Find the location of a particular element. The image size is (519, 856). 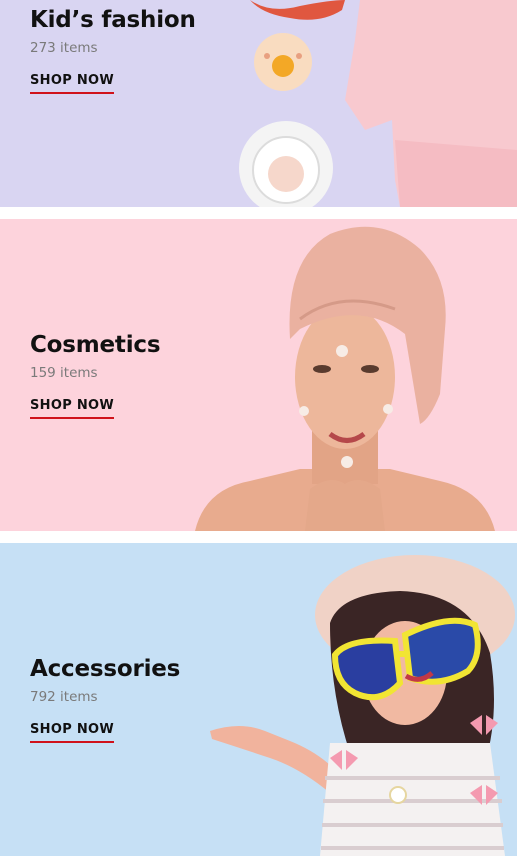

hands is located at coordinates (345, 505).